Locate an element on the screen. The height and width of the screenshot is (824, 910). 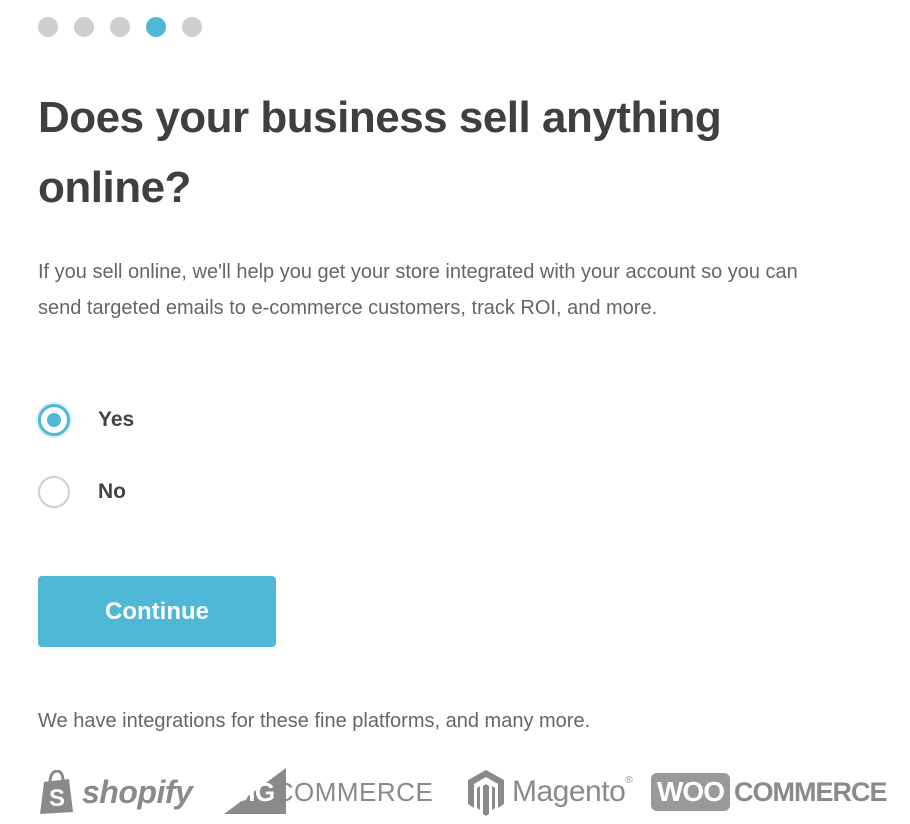
bigcommerce-logo: BIG COMMERCE is located at coordinates (327, 792).